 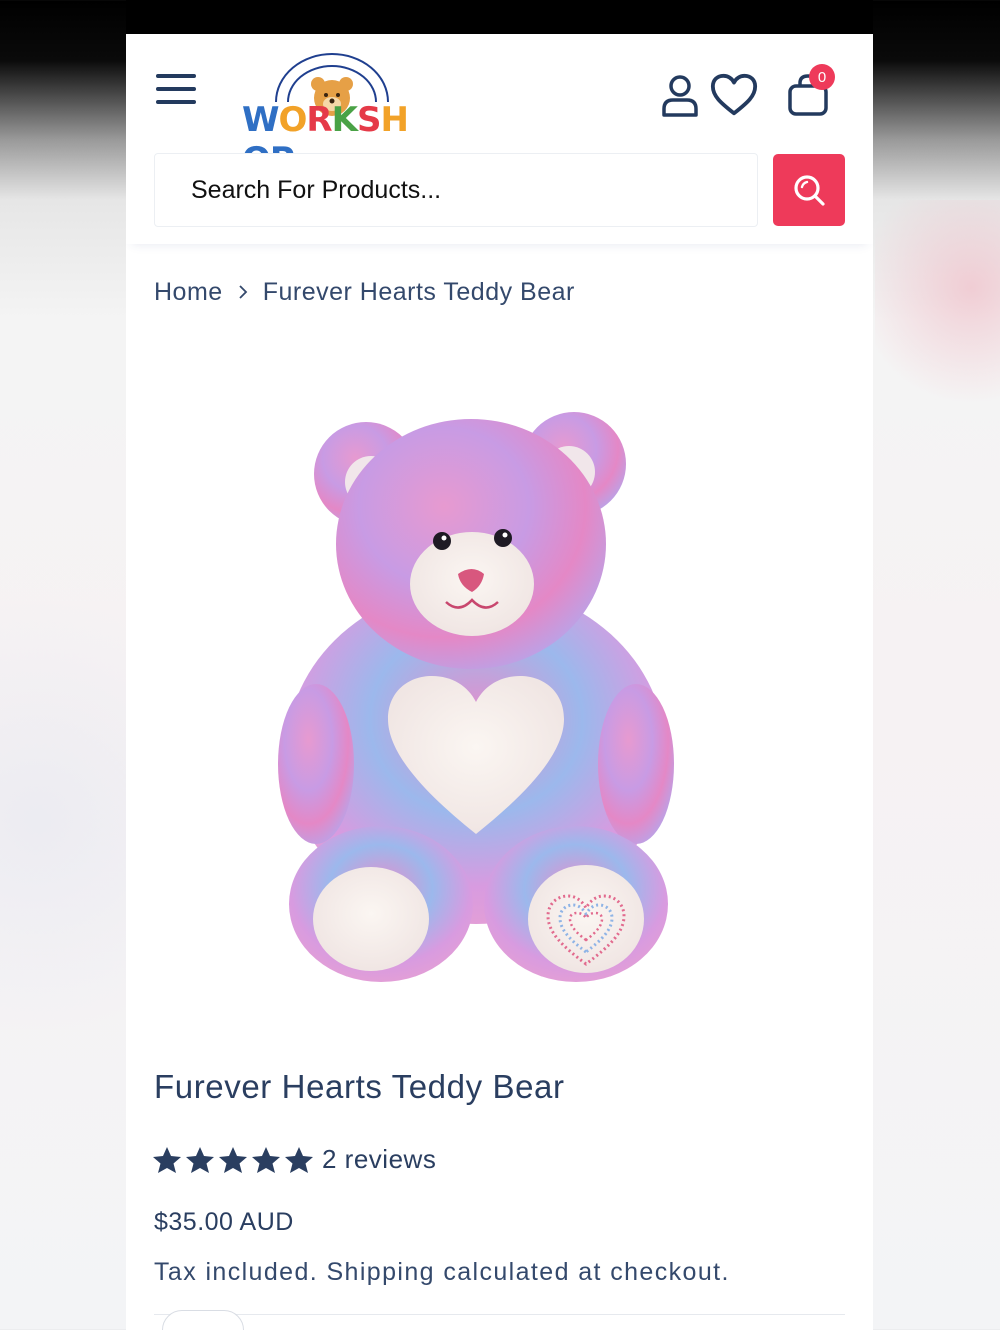 What do you see at coordinates (359, 1086) in the screenshot?
I see `product-title: Furever Hearts Teddy Bear` at bounding box center [359, 1086].